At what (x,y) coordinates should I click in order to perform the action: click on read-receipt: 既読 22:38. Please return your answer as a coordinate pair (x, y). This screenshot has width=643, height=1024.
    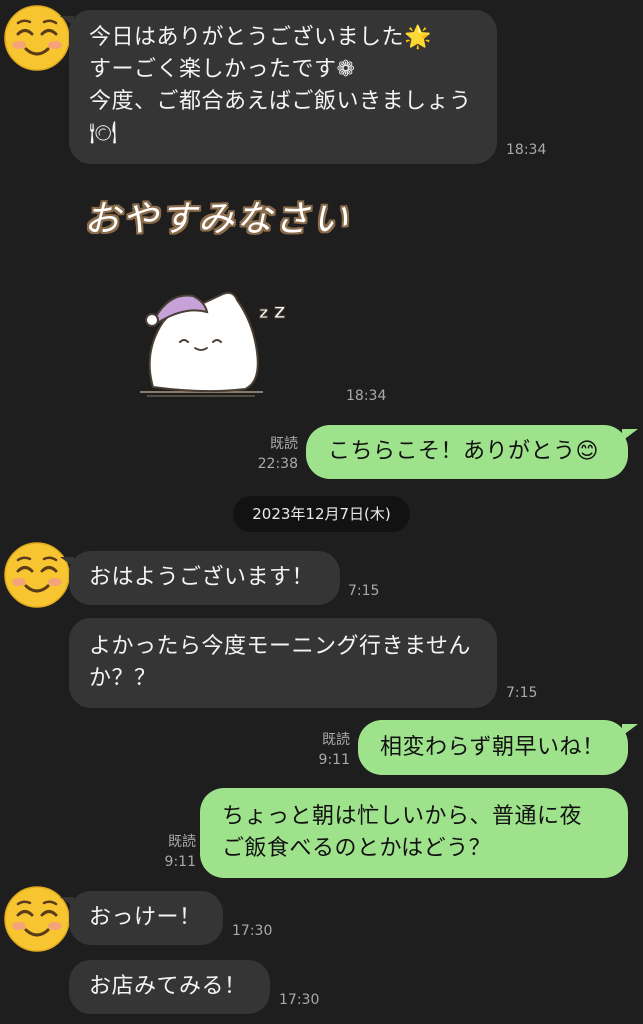
    Looking at the image, I should click on (277, 454).